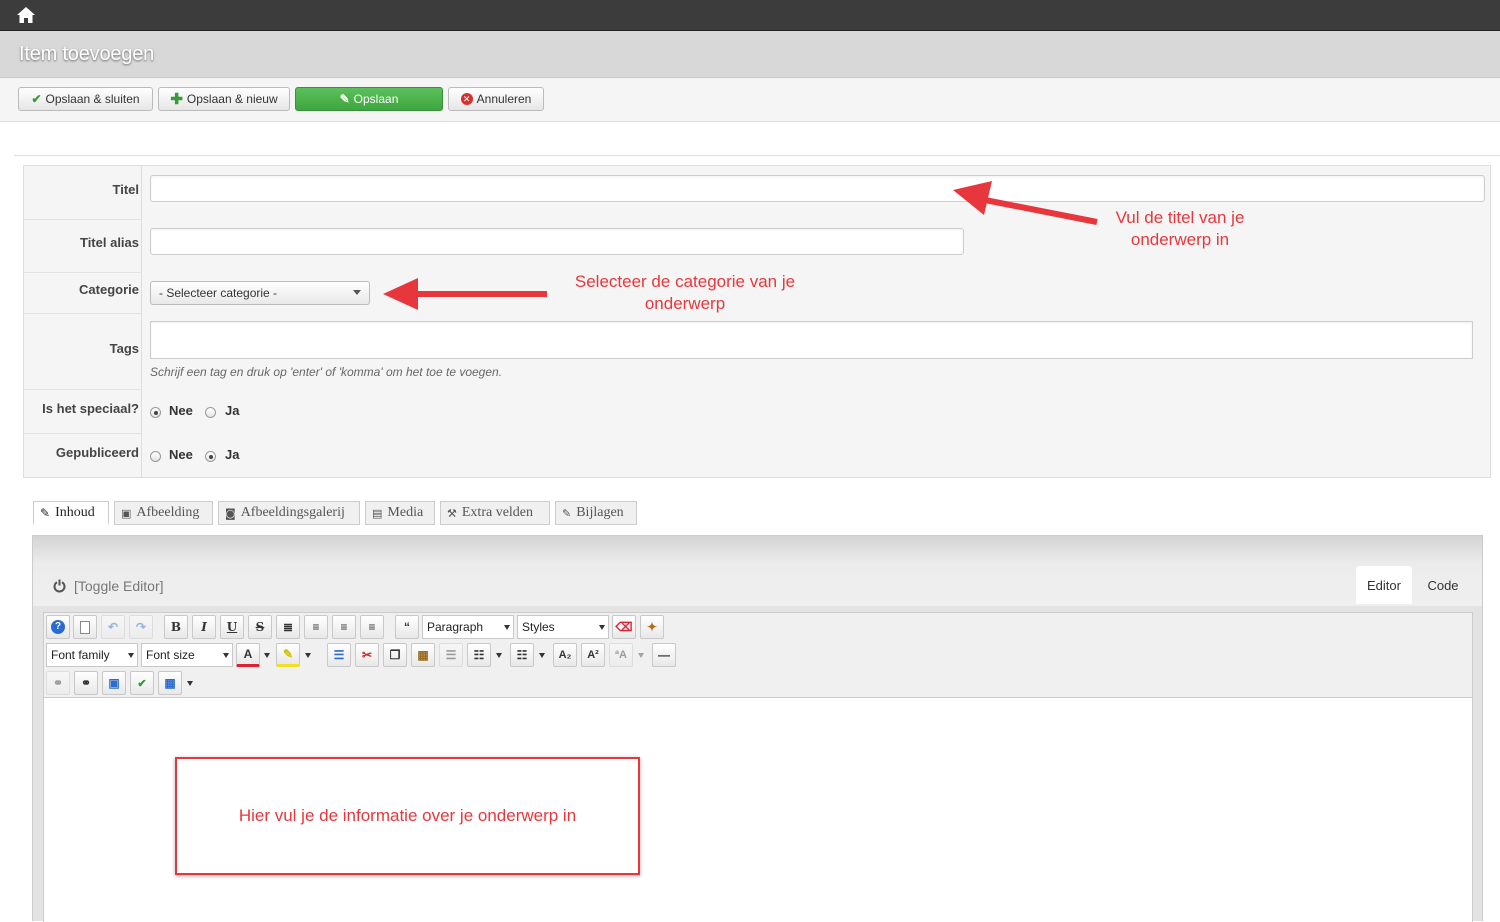 The height and width of the screenshot is (922, 1500). I want to click on link-icon: ⚭, so click(86, 683).